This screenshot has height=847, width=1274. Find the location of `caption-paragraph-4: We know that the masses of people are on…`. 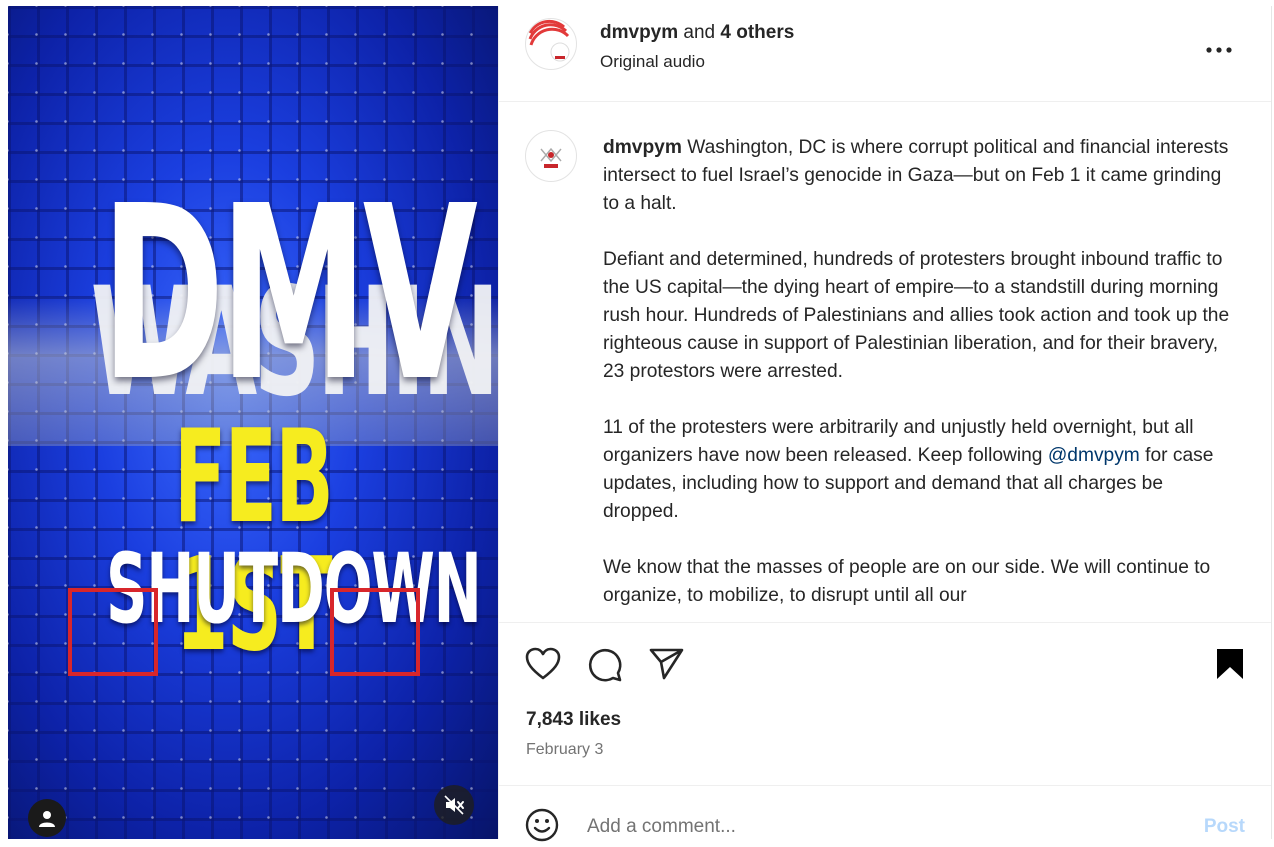

caption-paragraph-4: We know that the masses of people are on… is located at coordinates (907, 581).